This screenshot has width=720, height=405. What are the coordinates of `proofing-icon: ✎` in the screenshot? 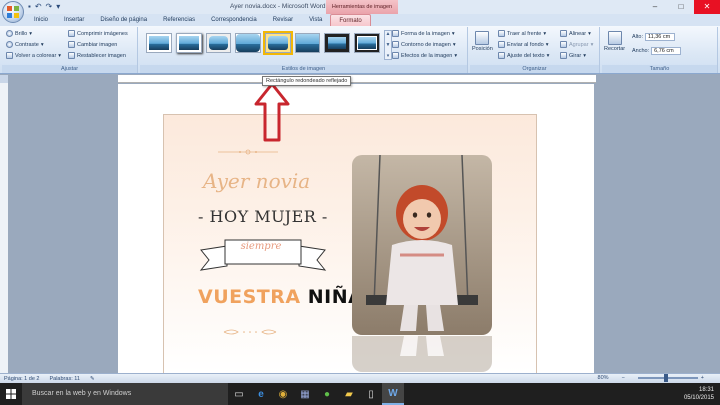 It's located at (92, 379).